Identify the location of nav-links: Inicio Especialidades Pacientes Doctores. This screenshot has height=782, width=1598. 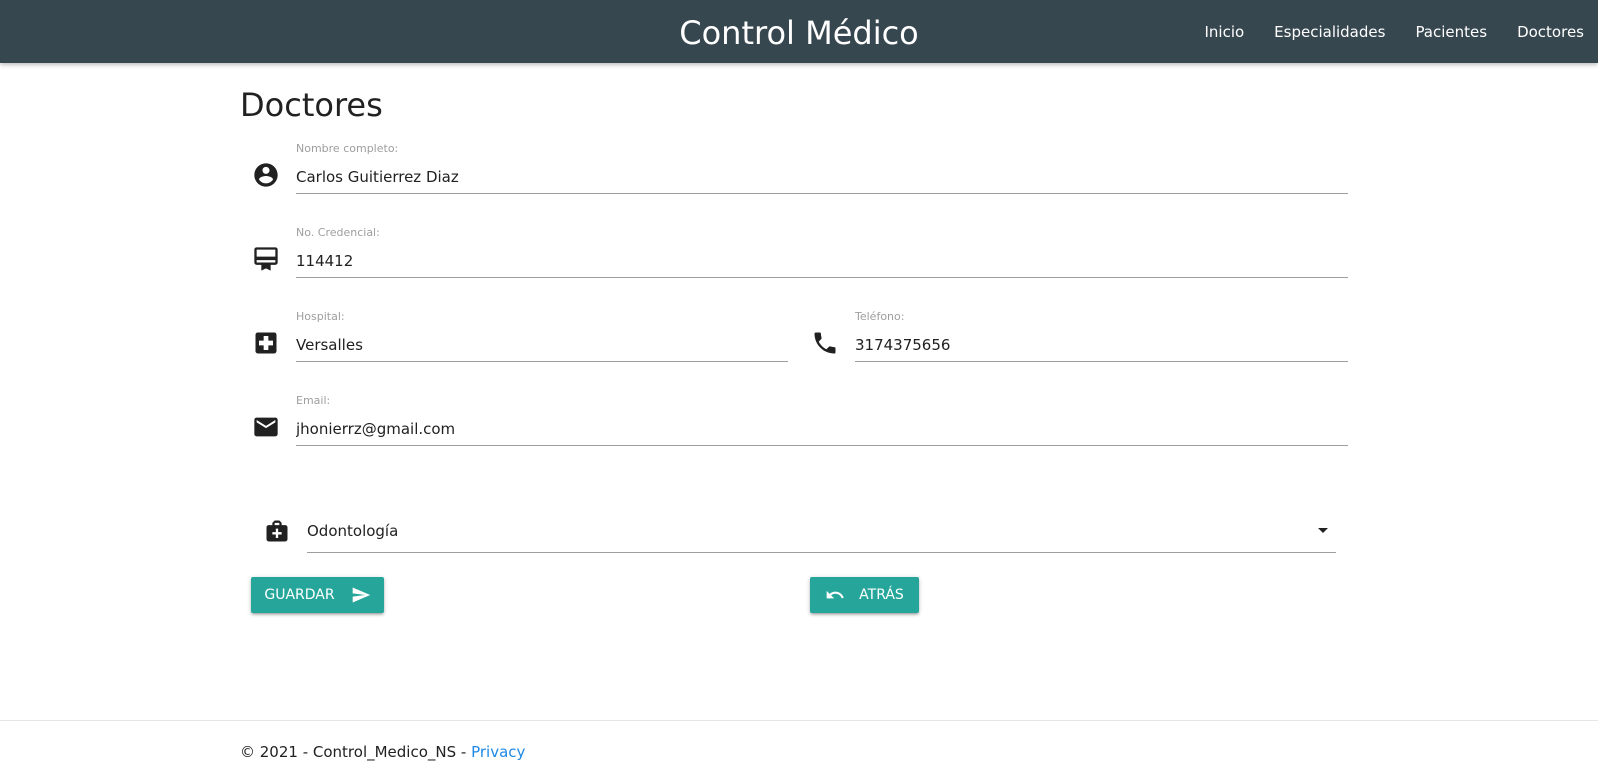
(1379, 31).